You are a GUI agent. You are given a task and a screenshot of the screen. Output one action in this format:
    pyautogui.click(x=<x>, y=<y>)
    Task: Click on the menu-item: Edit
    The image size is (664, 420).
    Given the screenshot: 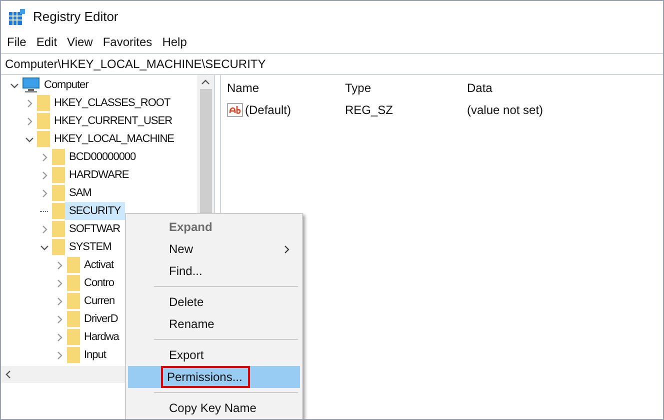 What is the action you would take?
    pyautogui.click(x=47, y=42)
    